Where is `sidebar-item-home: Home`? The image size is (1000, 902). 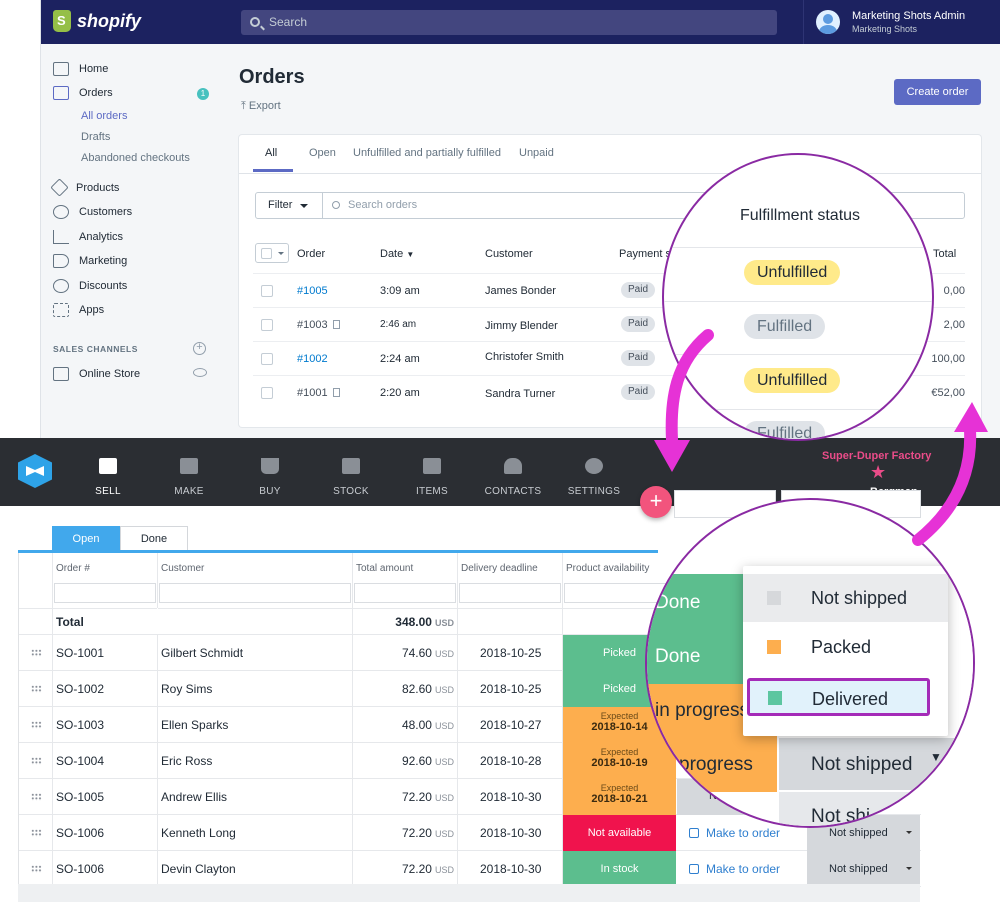 sidebar-item-home: Home is located at coordinates (80, 69).